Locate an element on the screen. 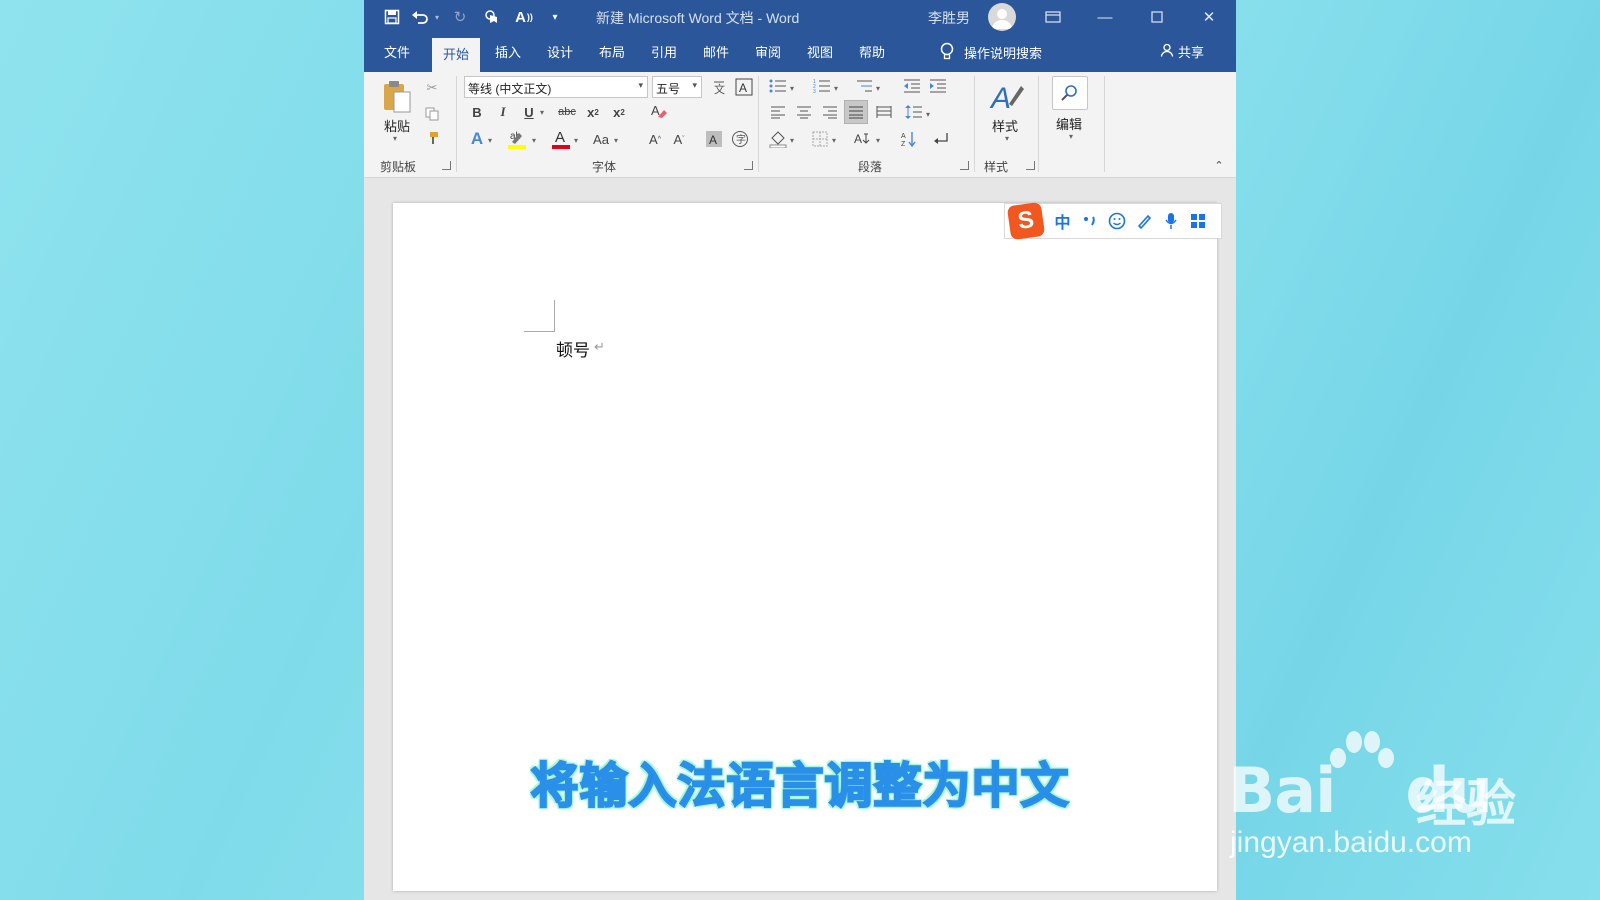  enclose-characters-icon: 字 is located at coordinates (740, 139).